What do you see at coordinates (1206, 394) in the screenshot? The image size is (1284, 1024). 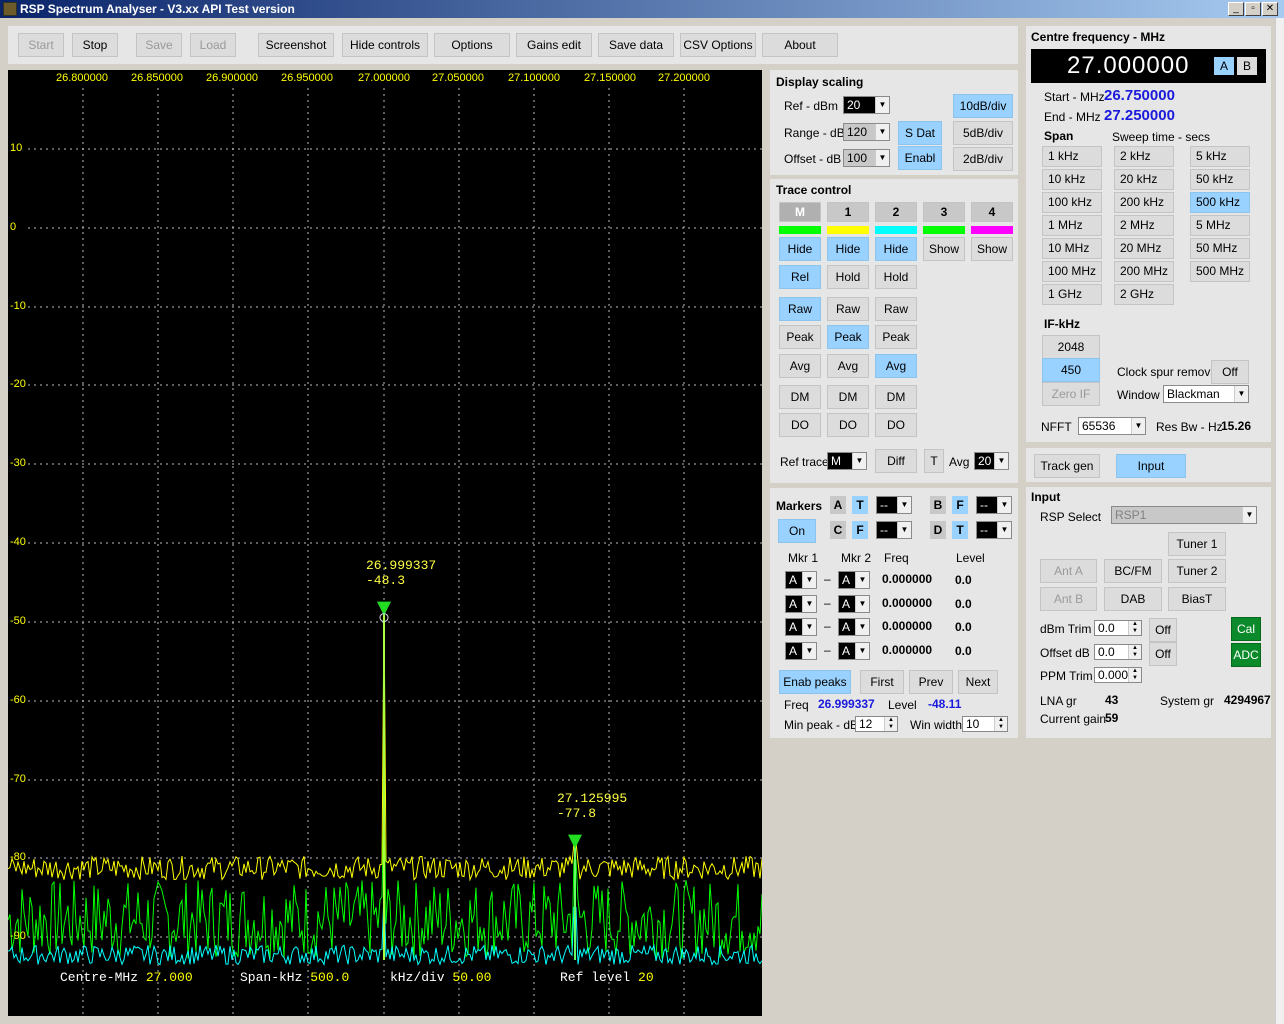 I see `window-select: Blackman ▼` at bounding box center [1206, 394].